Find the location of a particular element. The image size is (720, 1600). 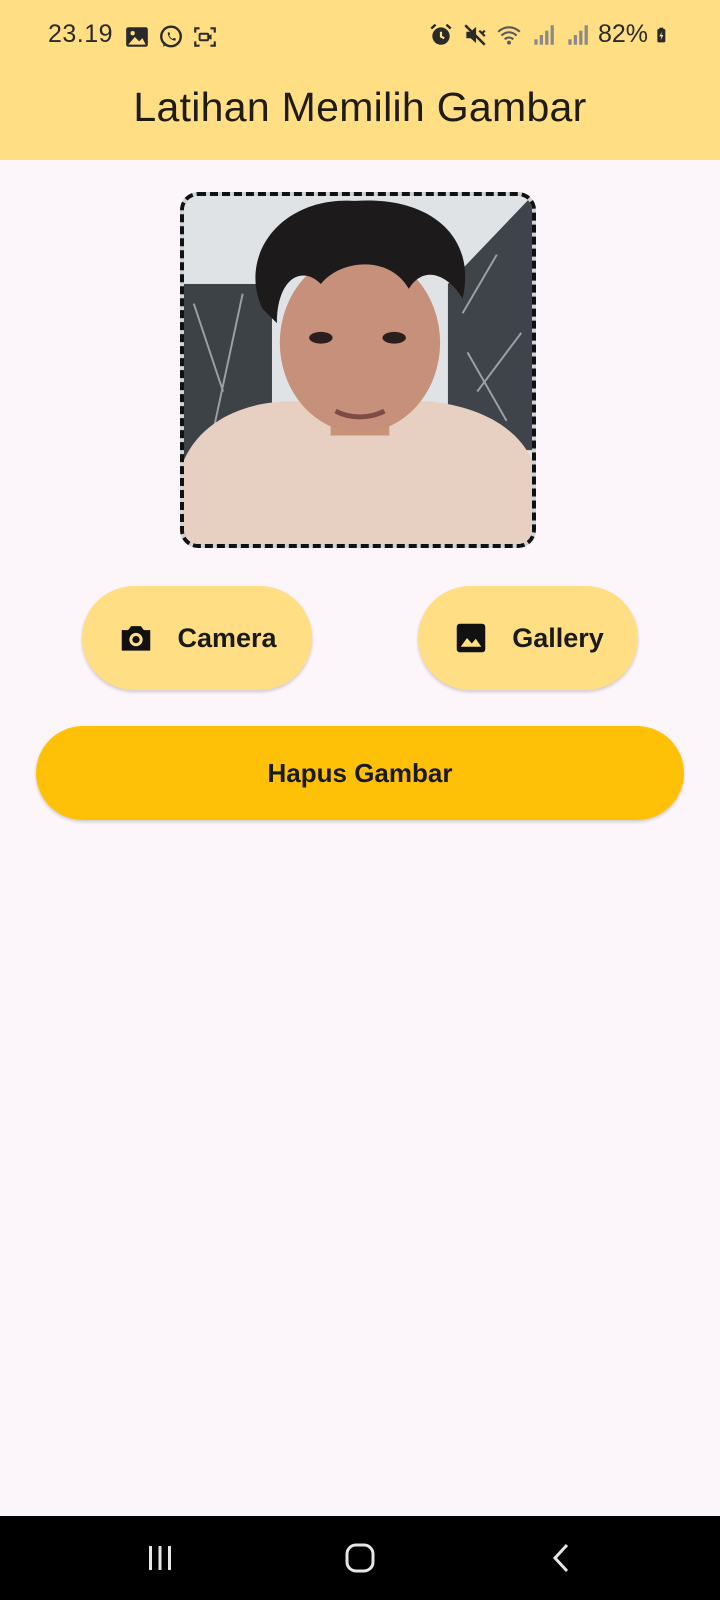

back-icon is located at coordinates (560, 1558).